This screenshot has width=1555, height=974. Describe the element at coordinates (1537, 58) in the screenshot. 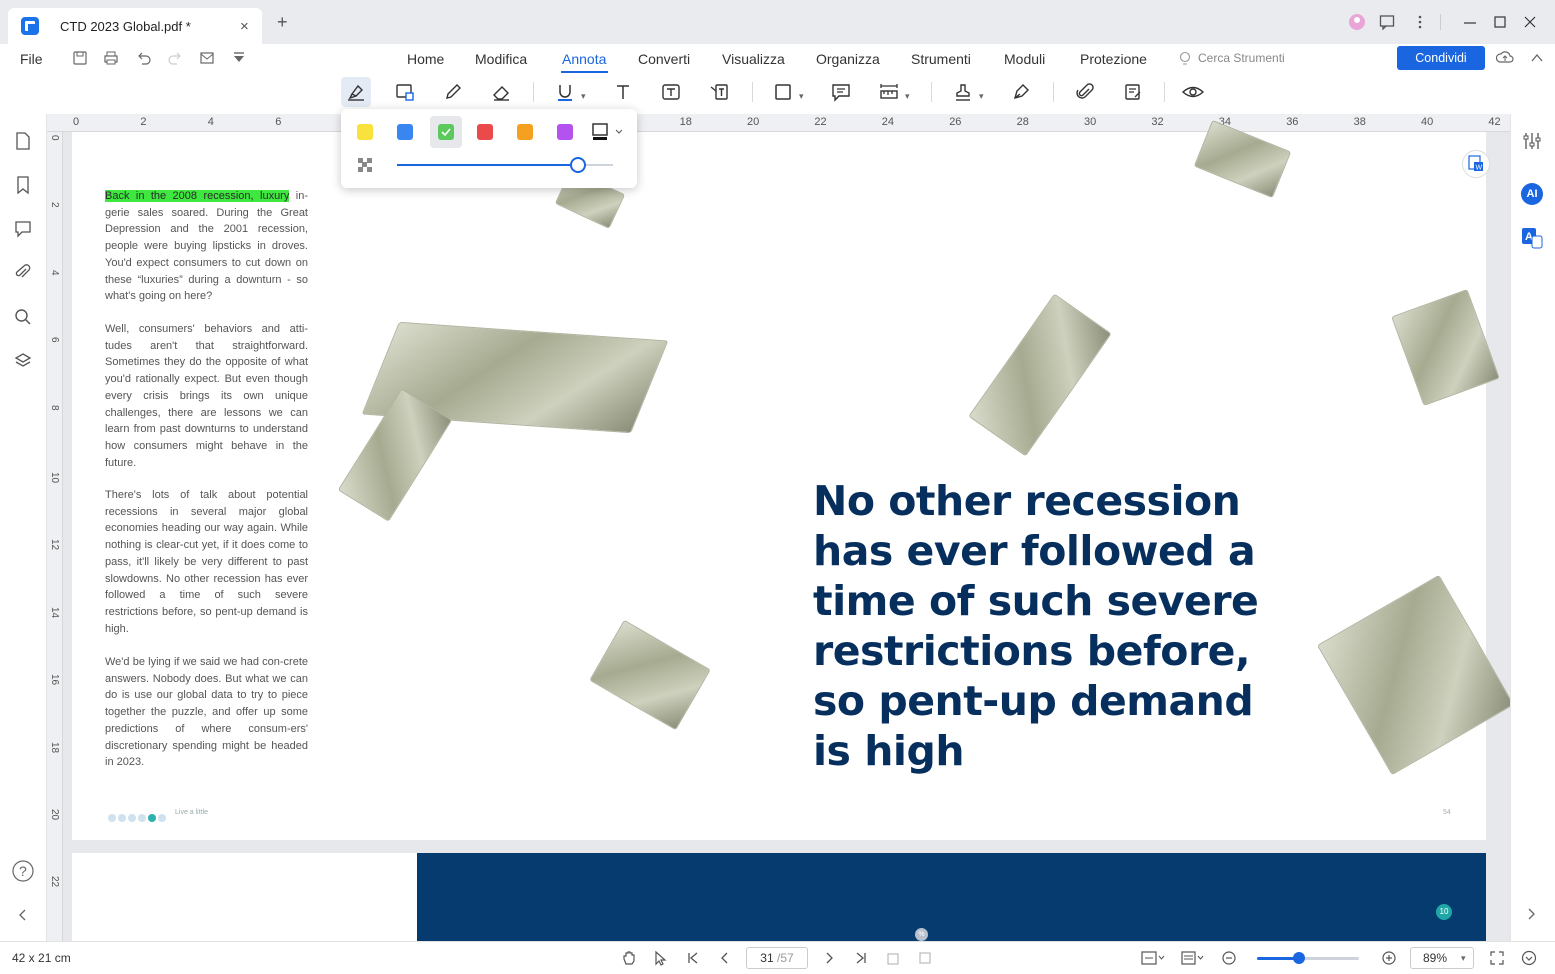

I see `collapse-ribbon-icon` at that location.